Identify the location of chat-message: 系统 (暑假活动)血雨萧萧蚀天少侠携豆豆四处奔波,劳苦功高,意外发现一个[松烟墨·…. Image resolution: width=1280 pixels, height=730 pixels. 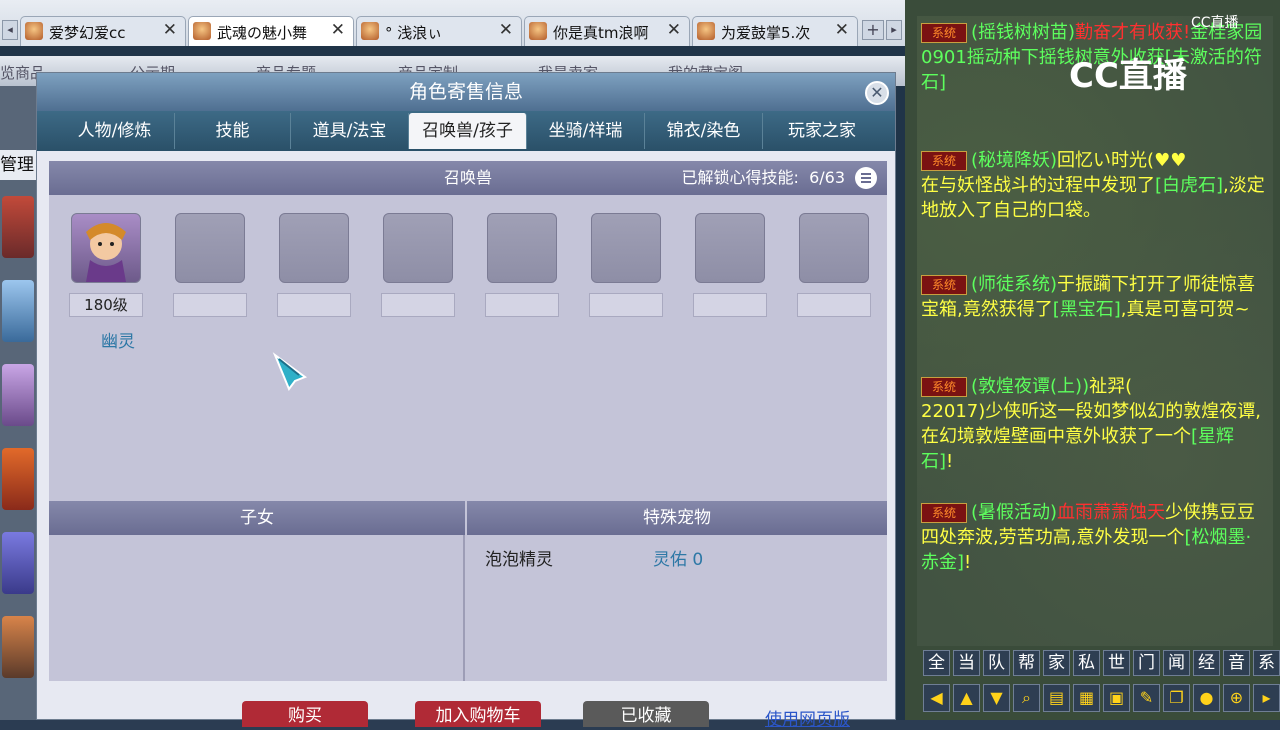
(1093, 537).